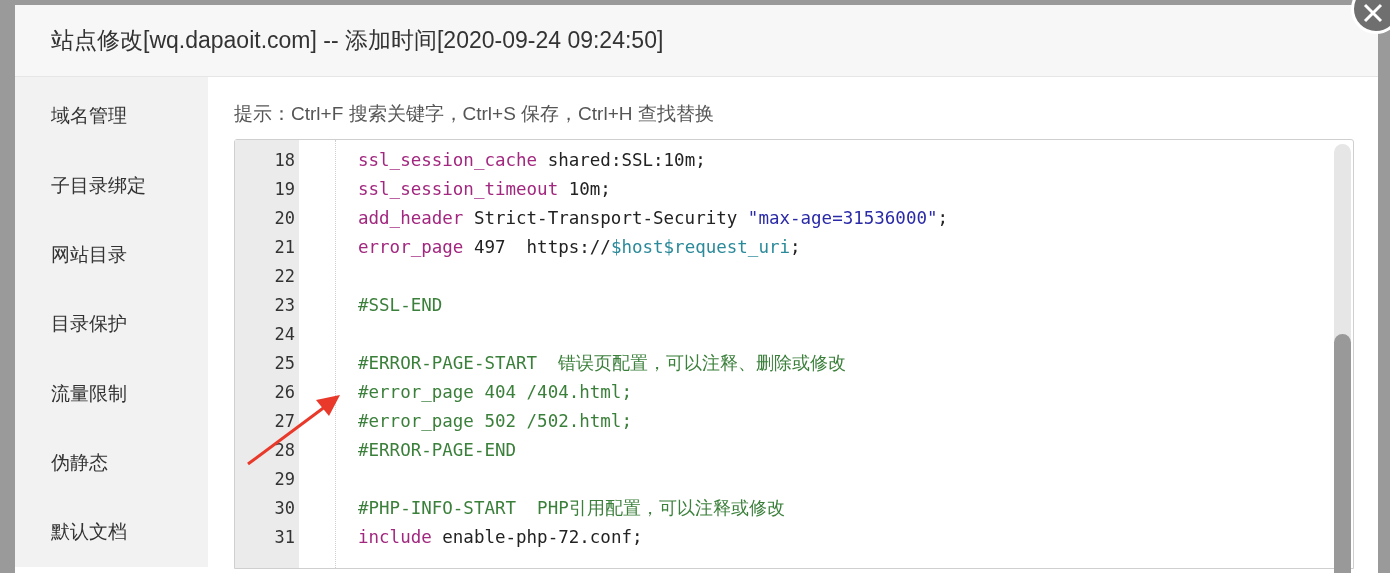 The image size is (1390, 573). Describe the element at coordinates (571, 509) in the screenshot. I see `code-line: #PHP-INFO-START PHP引用配置，可以注释或修改` at that location.